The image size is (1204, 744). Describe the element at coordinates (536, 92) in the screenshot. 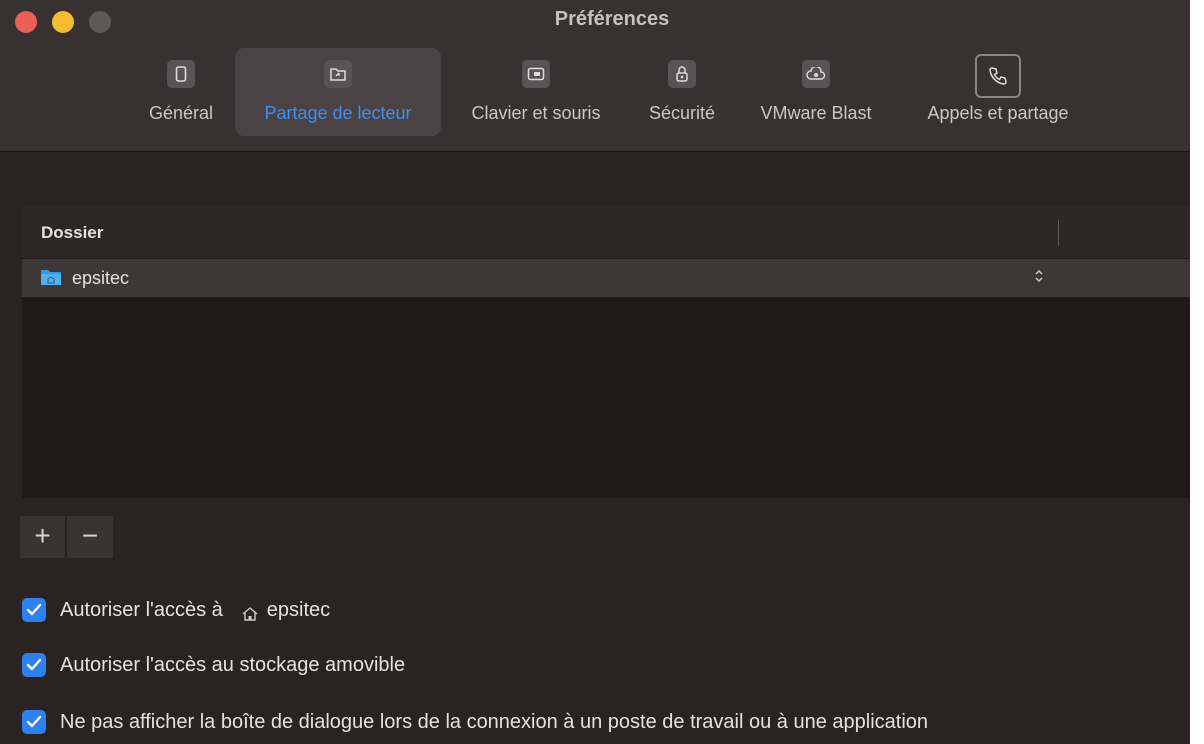

I see `tab-keyboard-mouse: Clavier et souris` at that location.